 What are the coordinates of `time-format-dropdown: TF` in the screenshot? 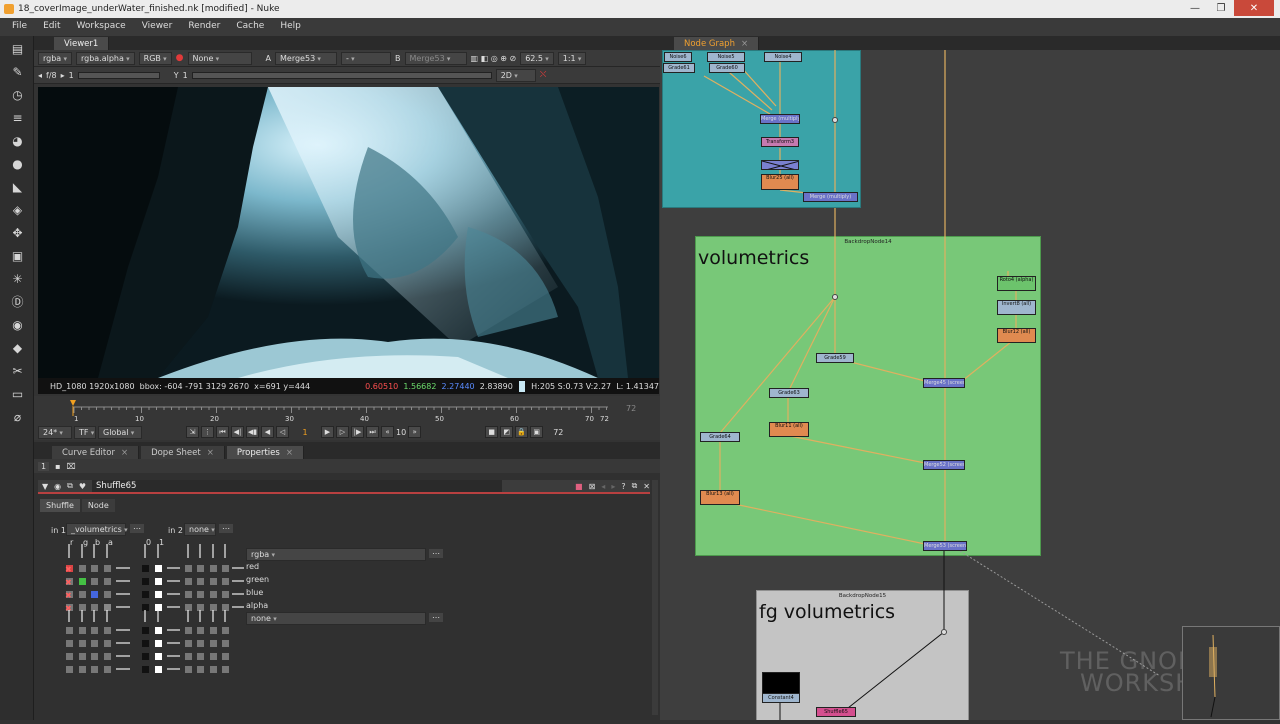 It's located at (85, 432).